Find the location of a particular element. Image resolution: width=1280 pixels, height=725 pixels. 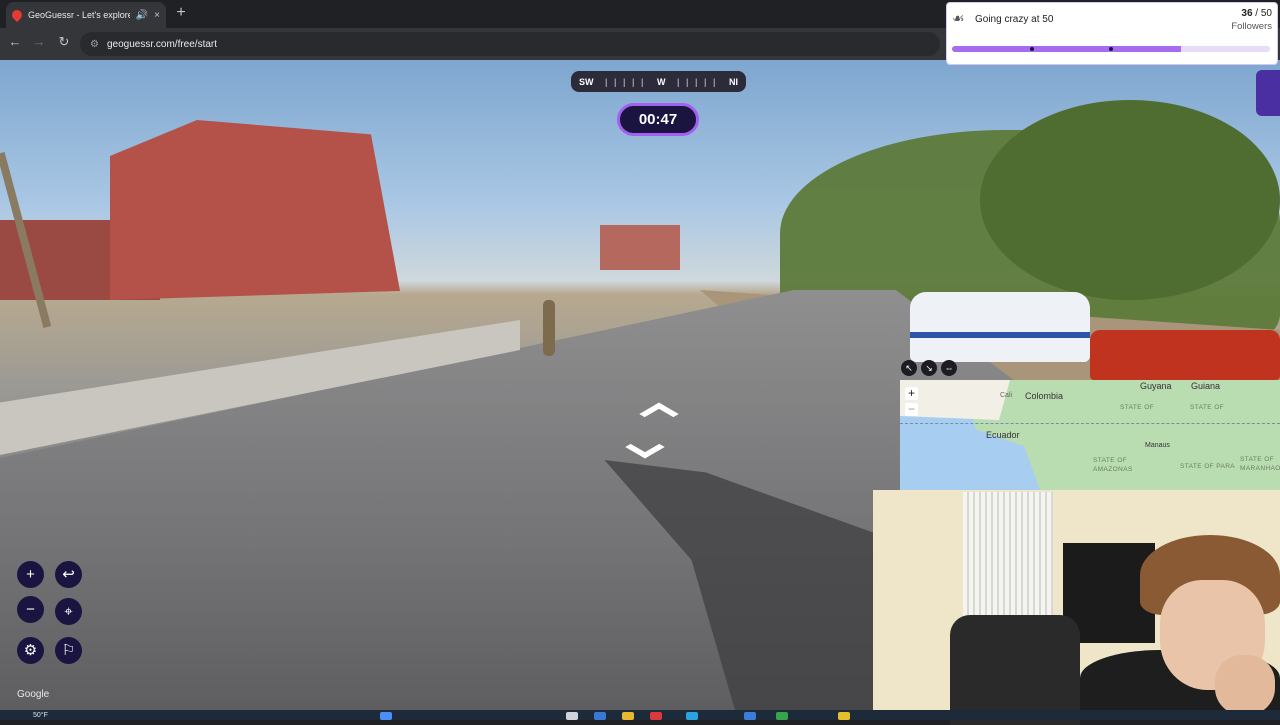

white-van is located at coordinates (1000, 327).